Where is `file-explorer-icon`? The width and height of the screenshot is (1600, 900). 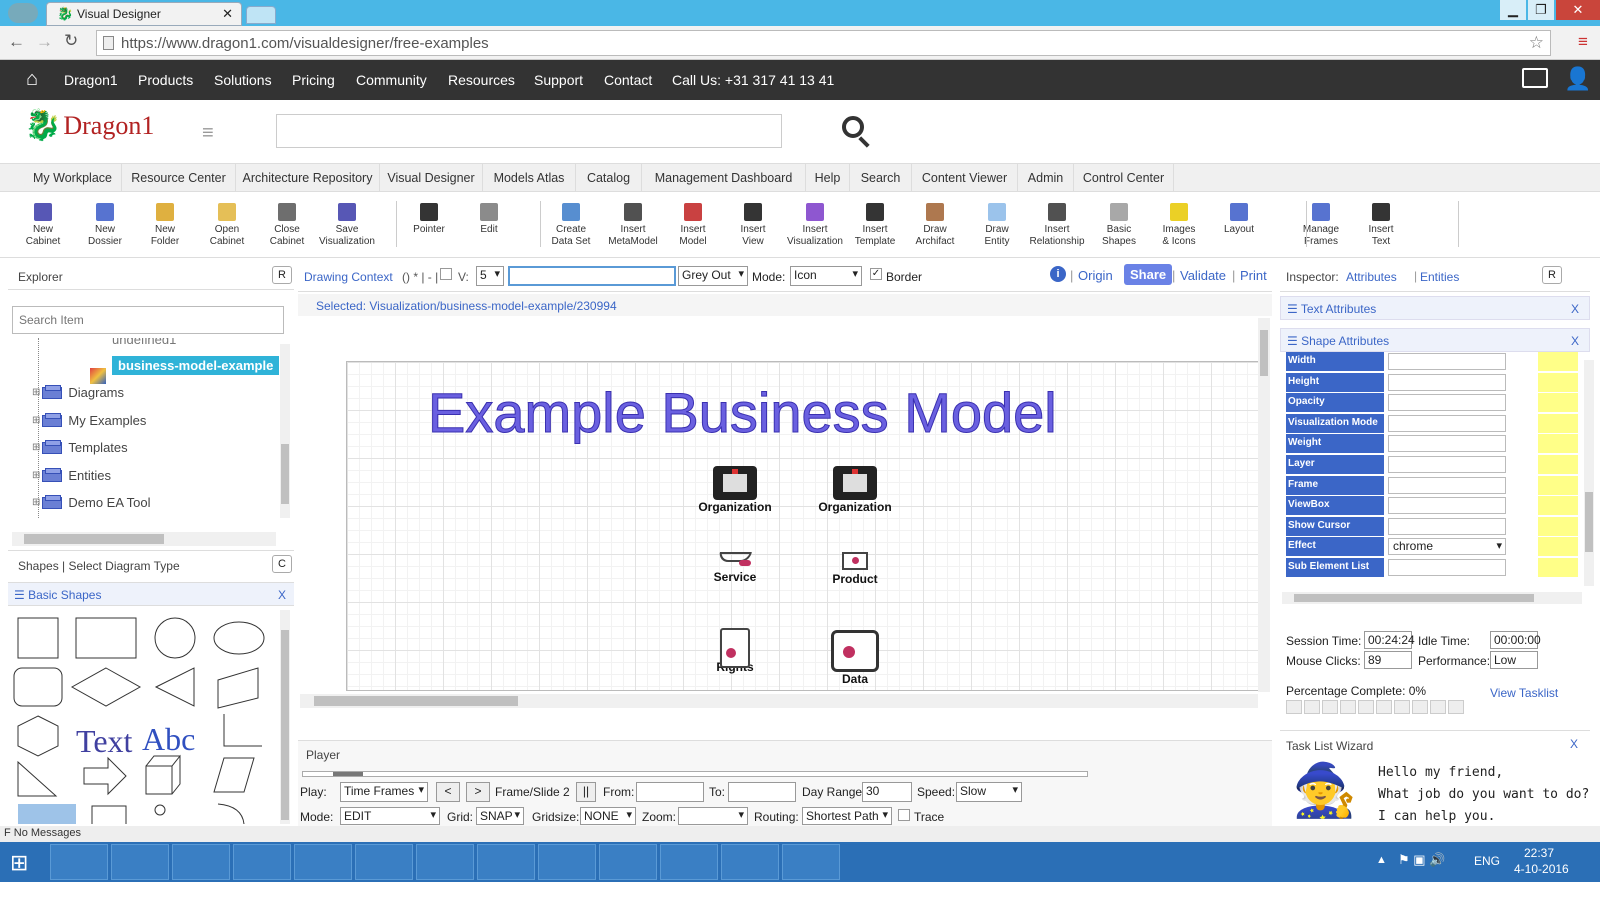
file-explorer-icon is located at coordinates (79, 862).